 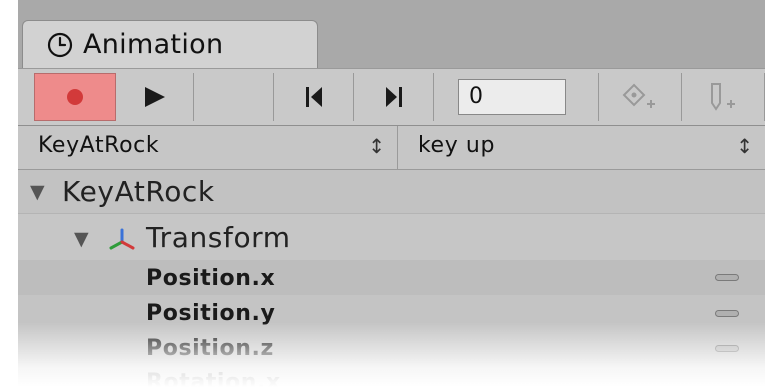 I want to click on tab-label: Animation, so click(x=153, y=44).